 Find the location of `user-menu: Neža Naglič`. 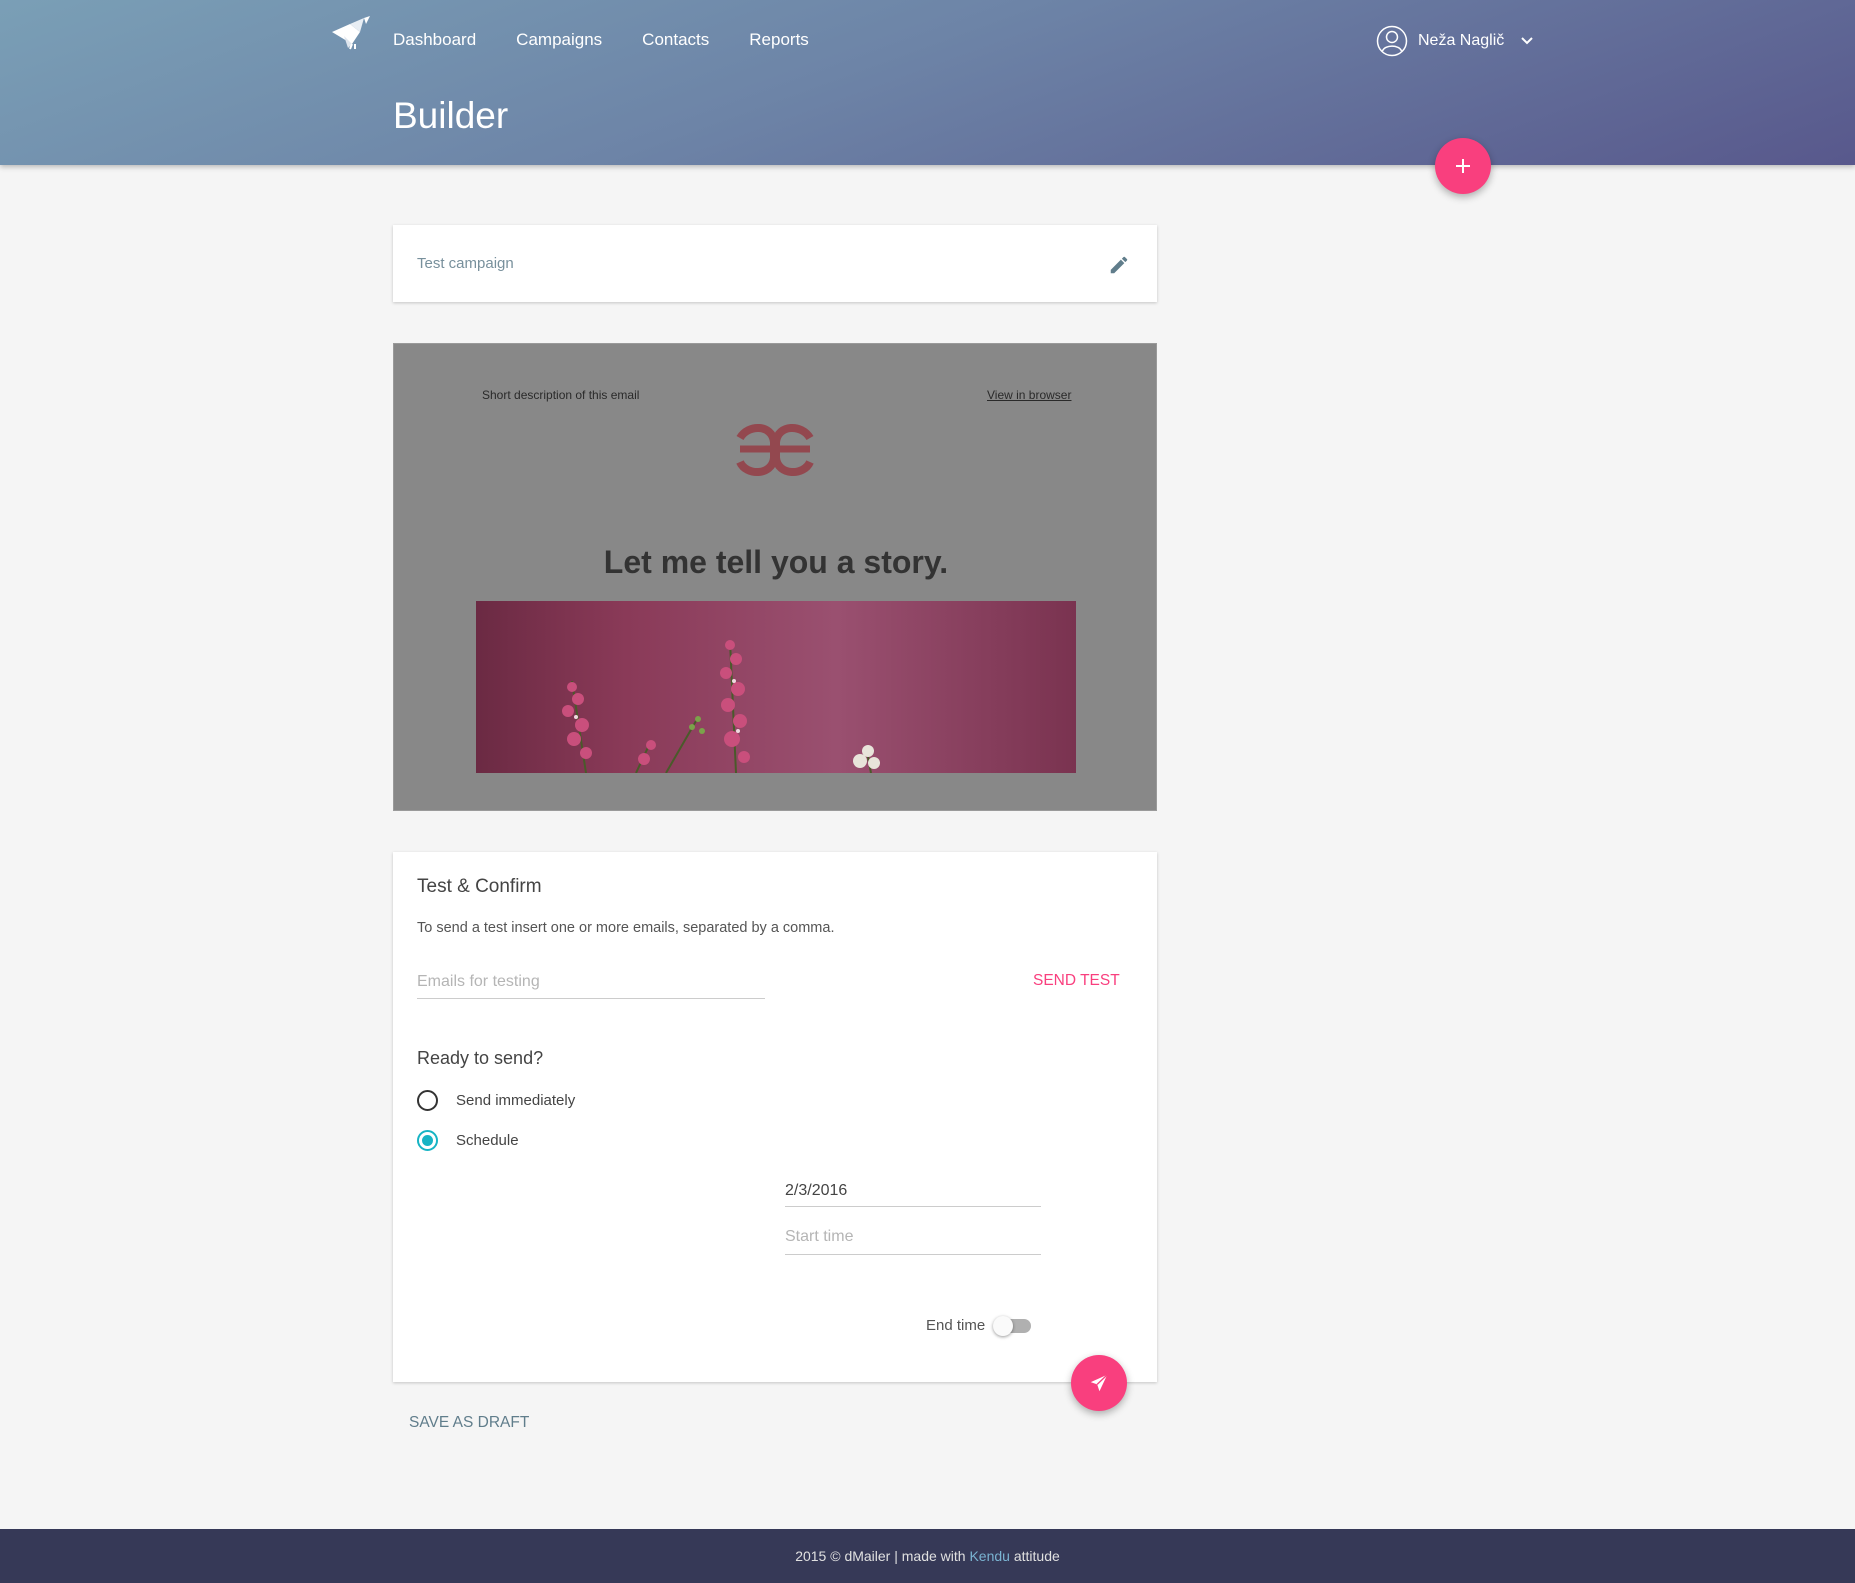

user-menu: Neža Naglič is located at coordinates (1455, 41).